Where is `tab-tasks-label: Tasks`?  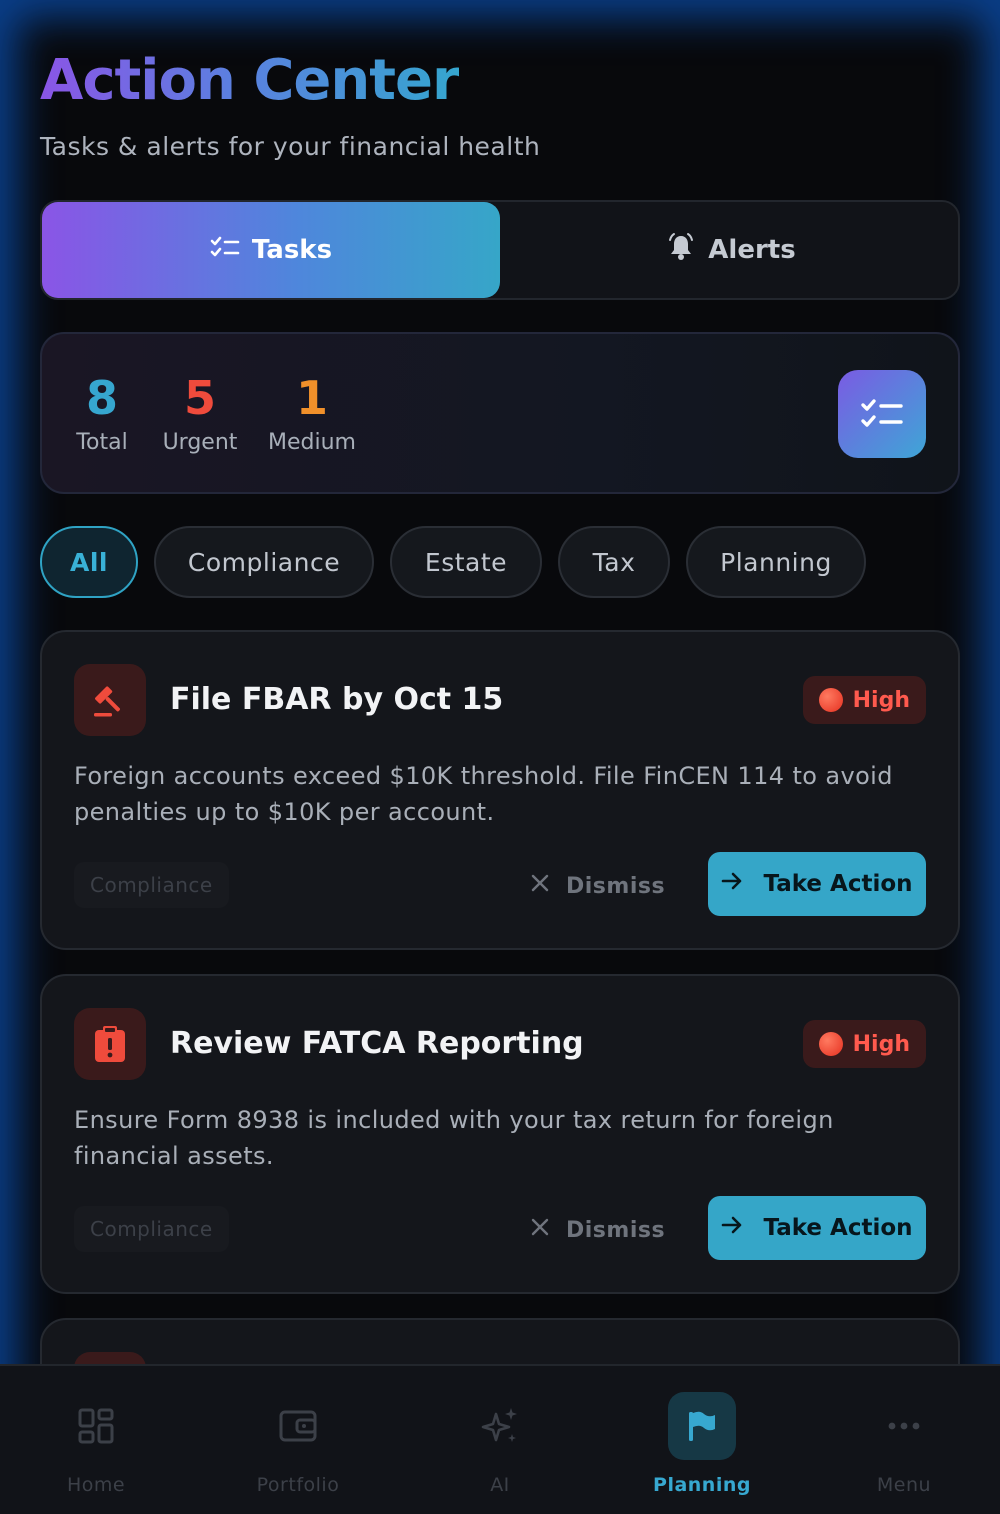
tab-tasks-label: Tasks is located at coordinates (292, 250).